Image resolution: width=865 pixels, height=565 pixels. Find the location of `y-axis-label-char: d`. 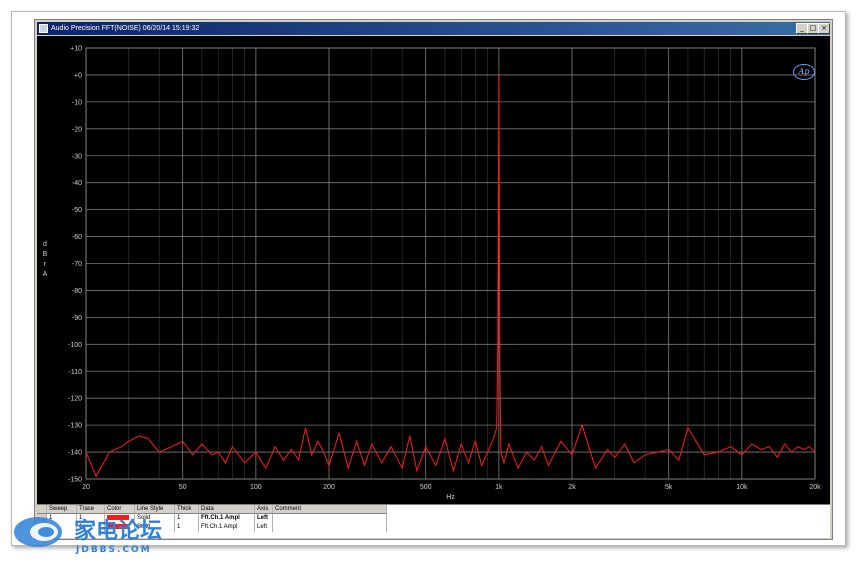

y-axis-label-char: d is located at coordinates (45, 244).